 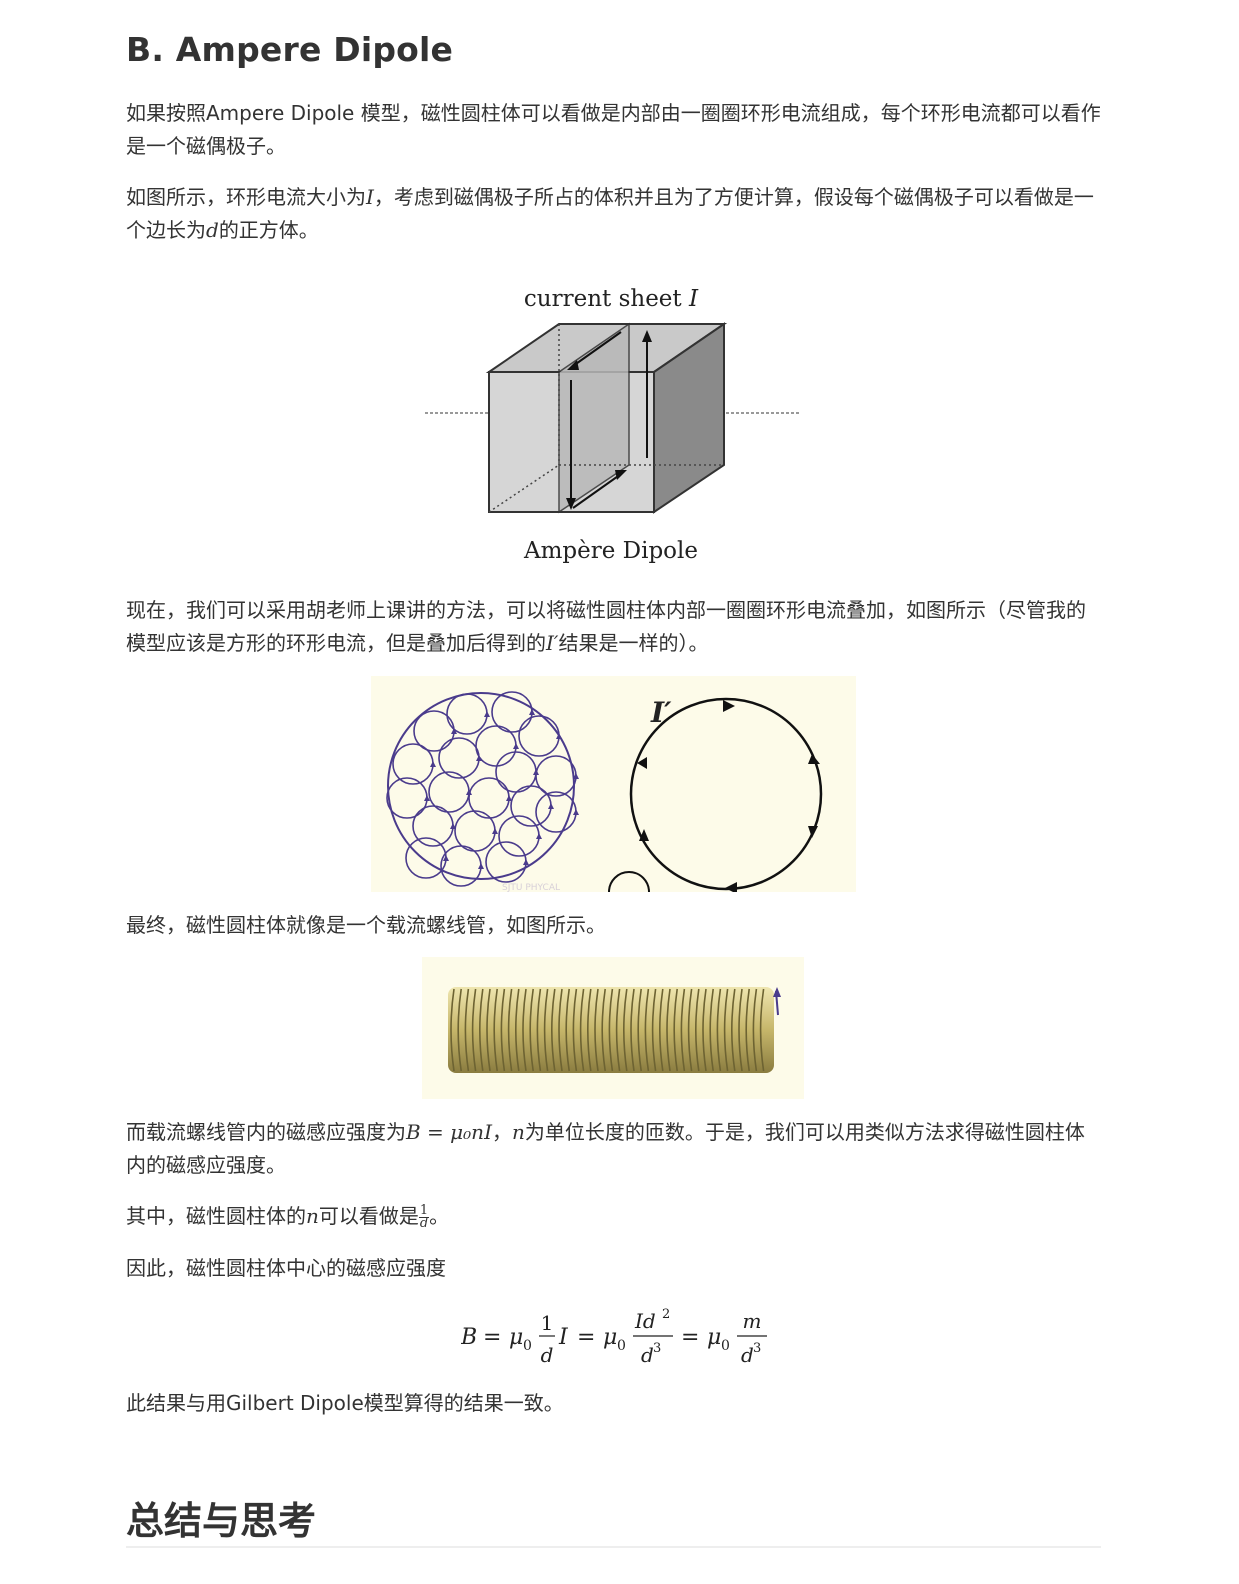 What do you see at coordinates (613, 1028) in the screenshot?
I see `solenoid-figure` at bounding box center [613, 1028].